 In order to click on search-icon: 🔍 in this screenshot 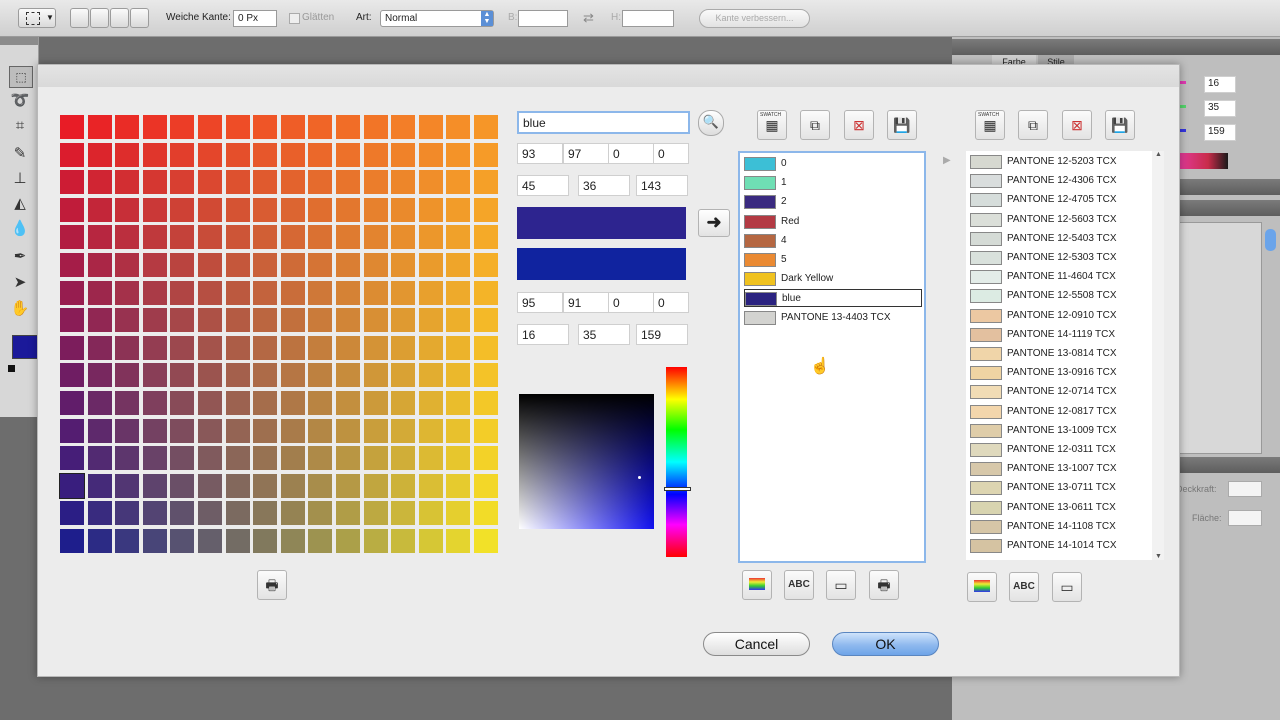, I will do `click(711, 123)`.